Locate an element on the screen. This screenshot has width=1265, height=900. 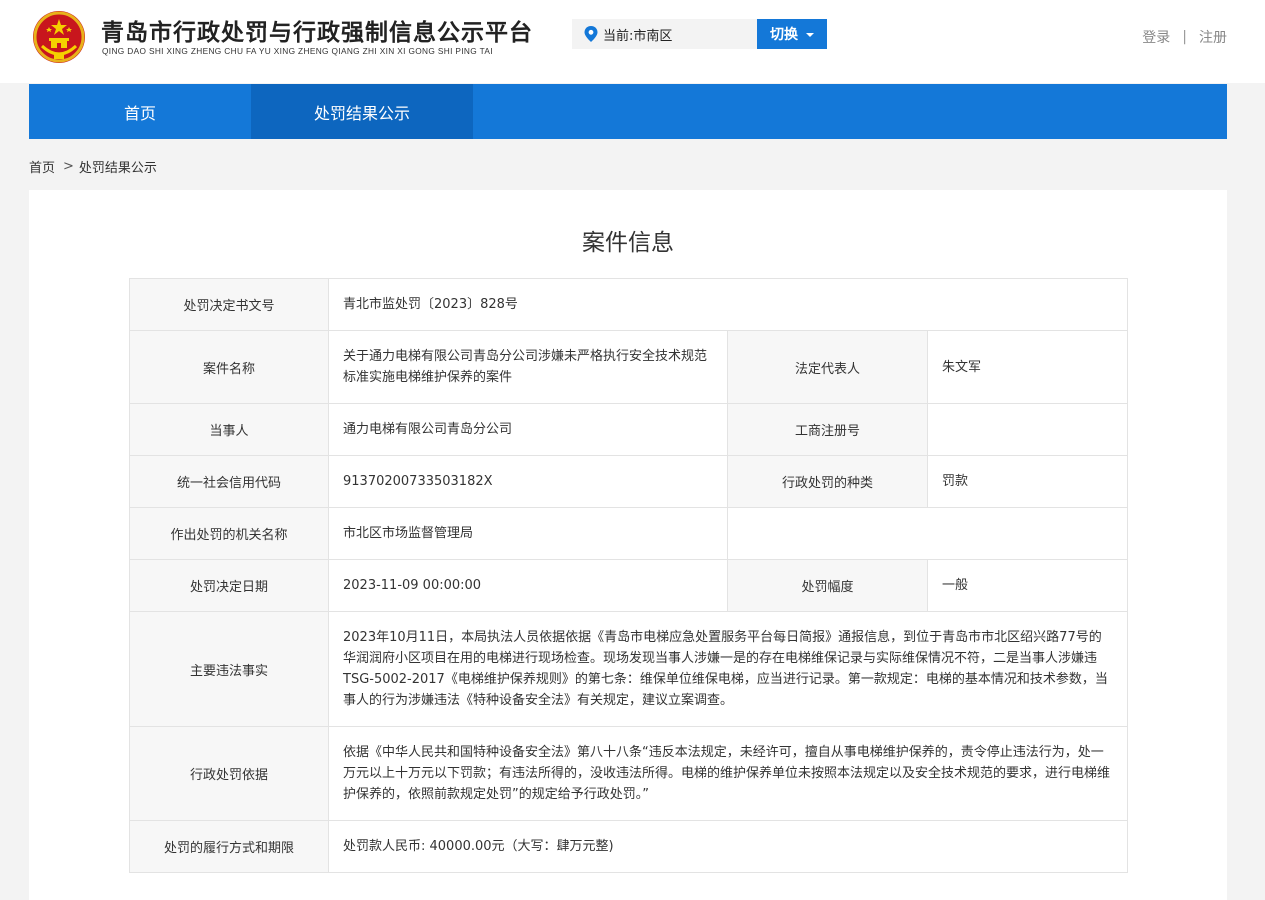
login-link: 登录 is located at coordinates (1156, 37).